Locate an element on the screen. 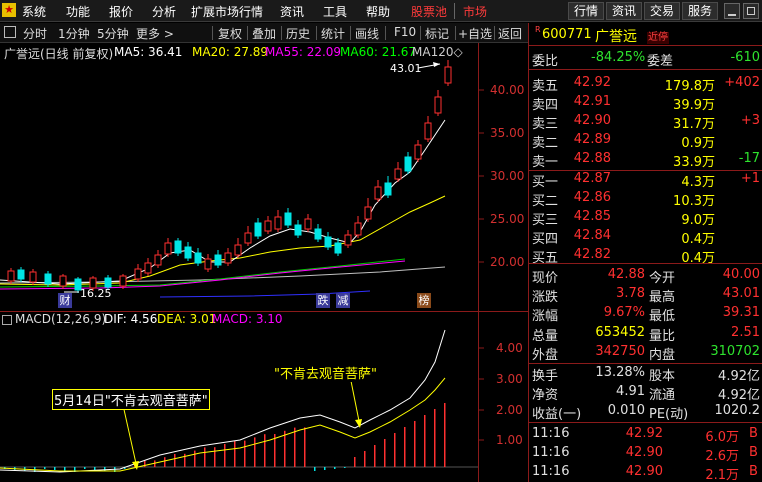 Image resolution: width=762 pixels, height=482 pixels. btn-trade: 交易 is located at coordinates (662, 11).